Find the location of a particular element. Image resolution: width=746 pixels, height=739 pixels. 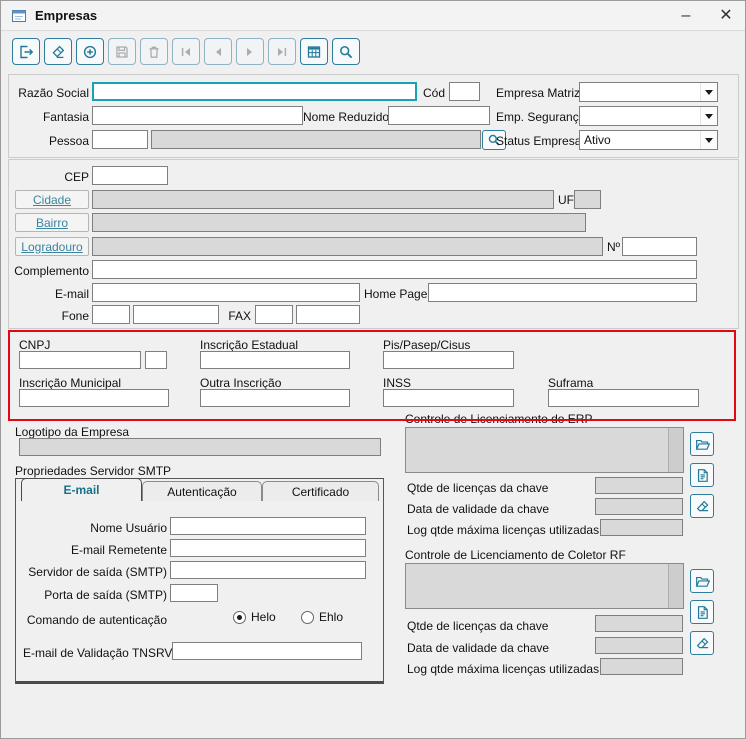

cep-input is located at coordinates (130, 175).